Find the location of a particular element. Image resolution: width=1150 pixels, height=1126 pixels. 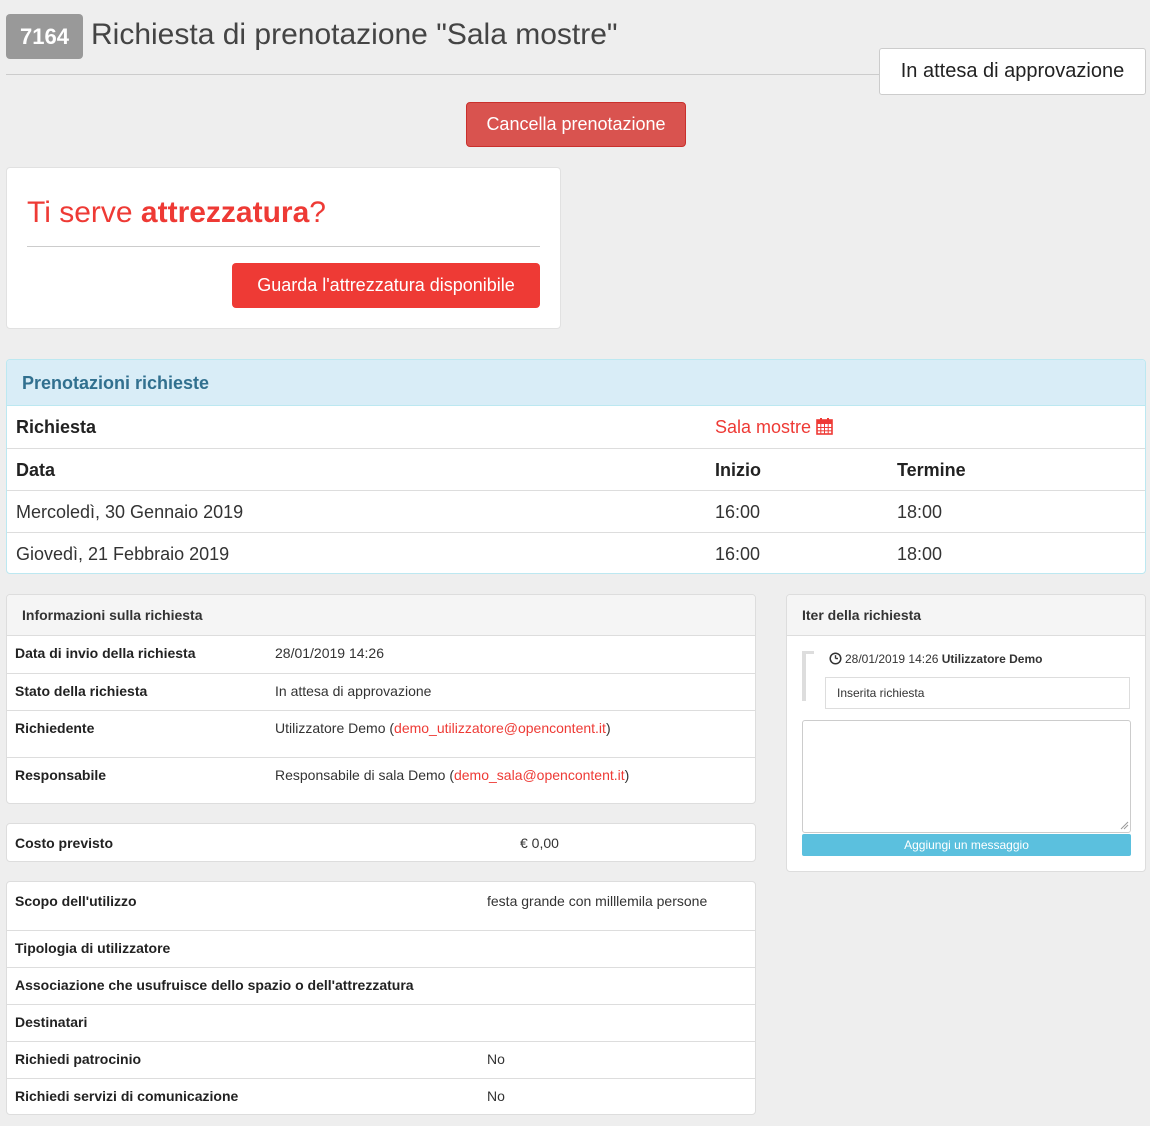

recipients-label: Destinatari is located at coordinates (51, 1022).